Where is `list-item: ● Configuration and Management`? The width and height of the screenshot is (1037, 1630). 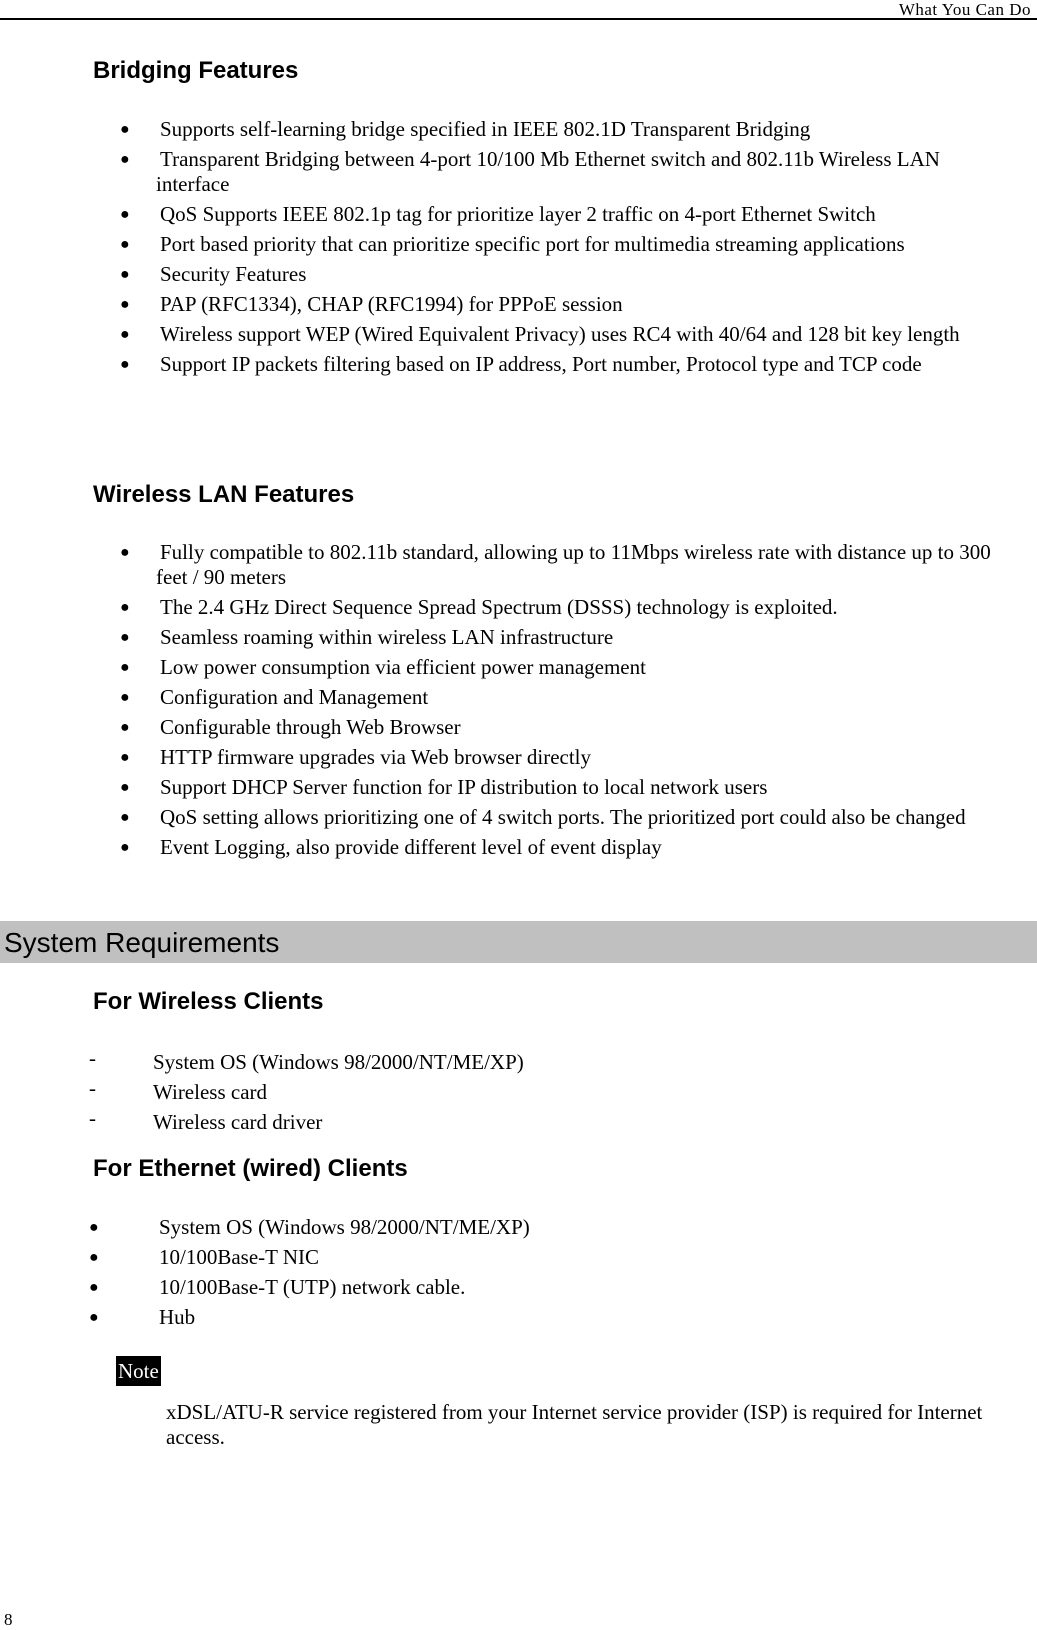 list-item: ● Configuration and Management is located at coordinates (498, 697).